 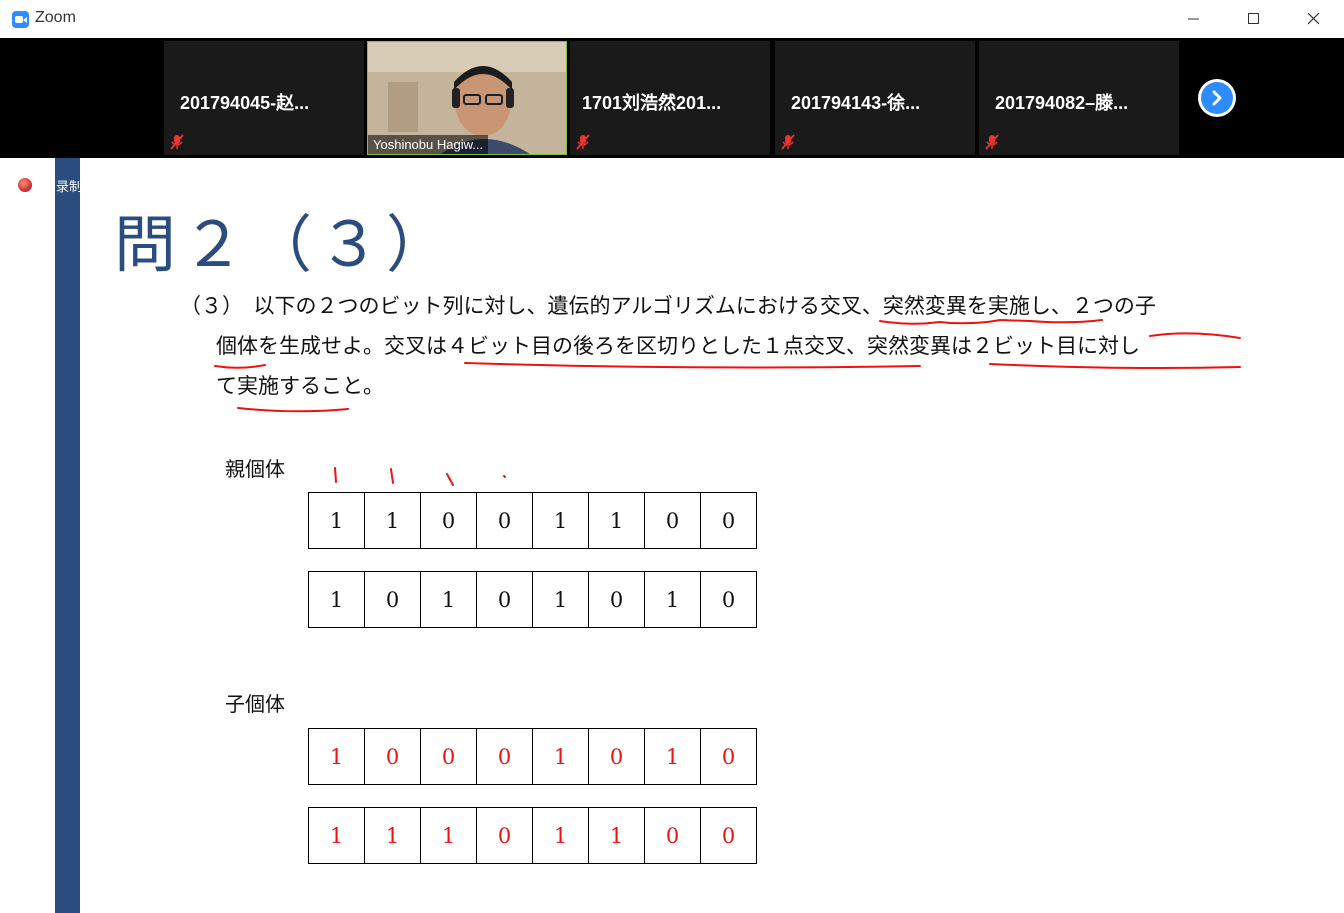 What do you see at coordinates (672, 19) in the screenshot?
I see `title-bar: Zoom` at bounding box center [672, 19].